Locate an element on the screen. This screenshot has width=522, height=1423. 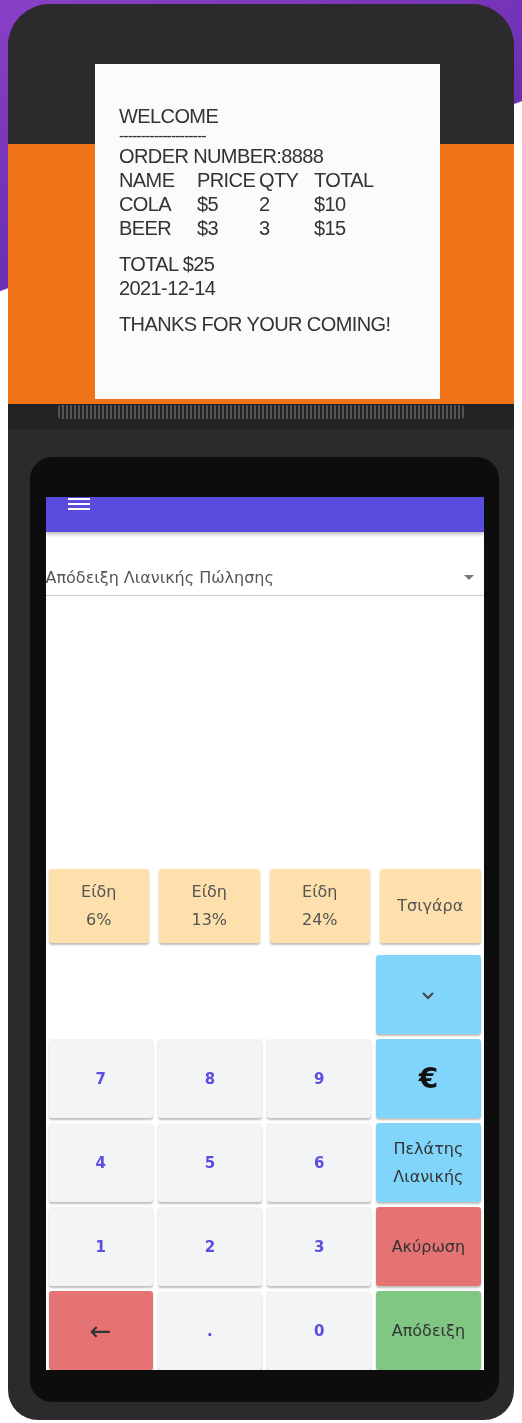
category-button: Είδη 24% is located at coordinates (319, 906).